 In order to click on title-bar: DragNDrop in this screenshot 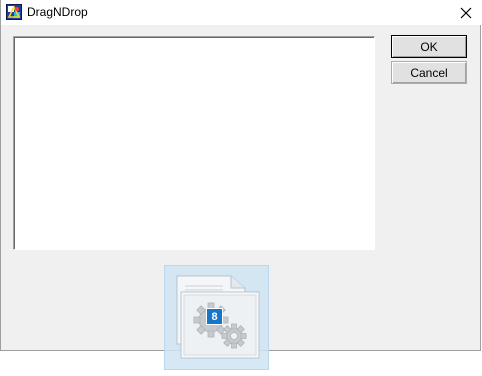, I will do `click(241, 12)`.